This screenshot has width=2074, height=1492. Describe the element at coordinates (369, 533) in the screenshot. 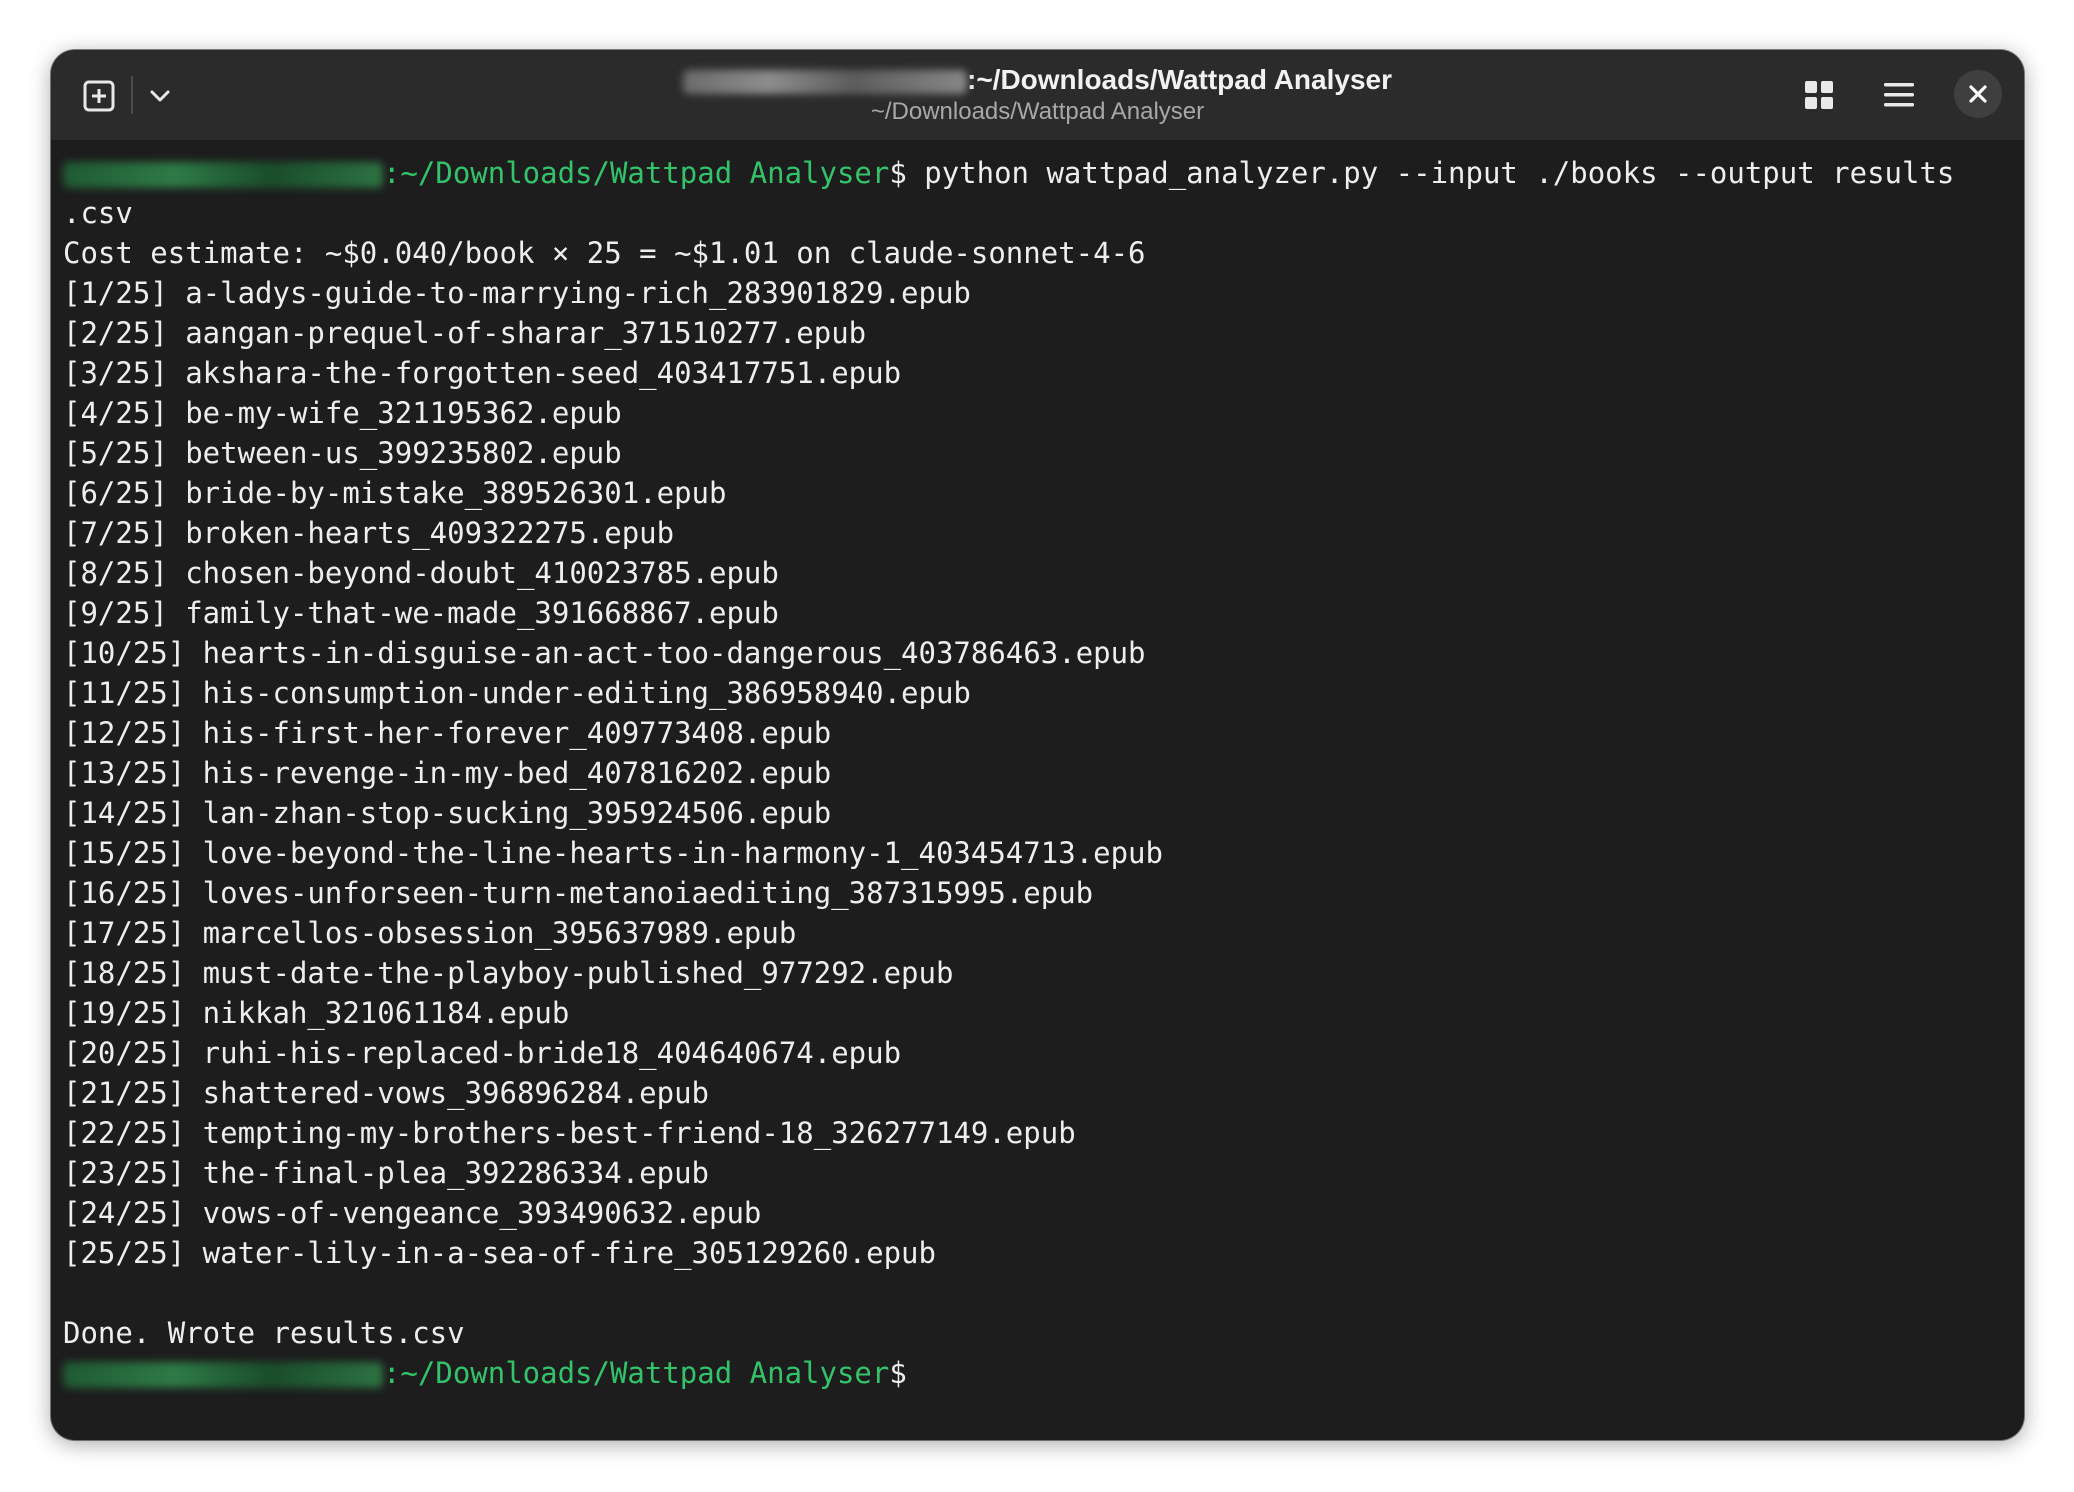

I see `progress-line: [7/25] broken-hearts_409322275.epub` at that location.